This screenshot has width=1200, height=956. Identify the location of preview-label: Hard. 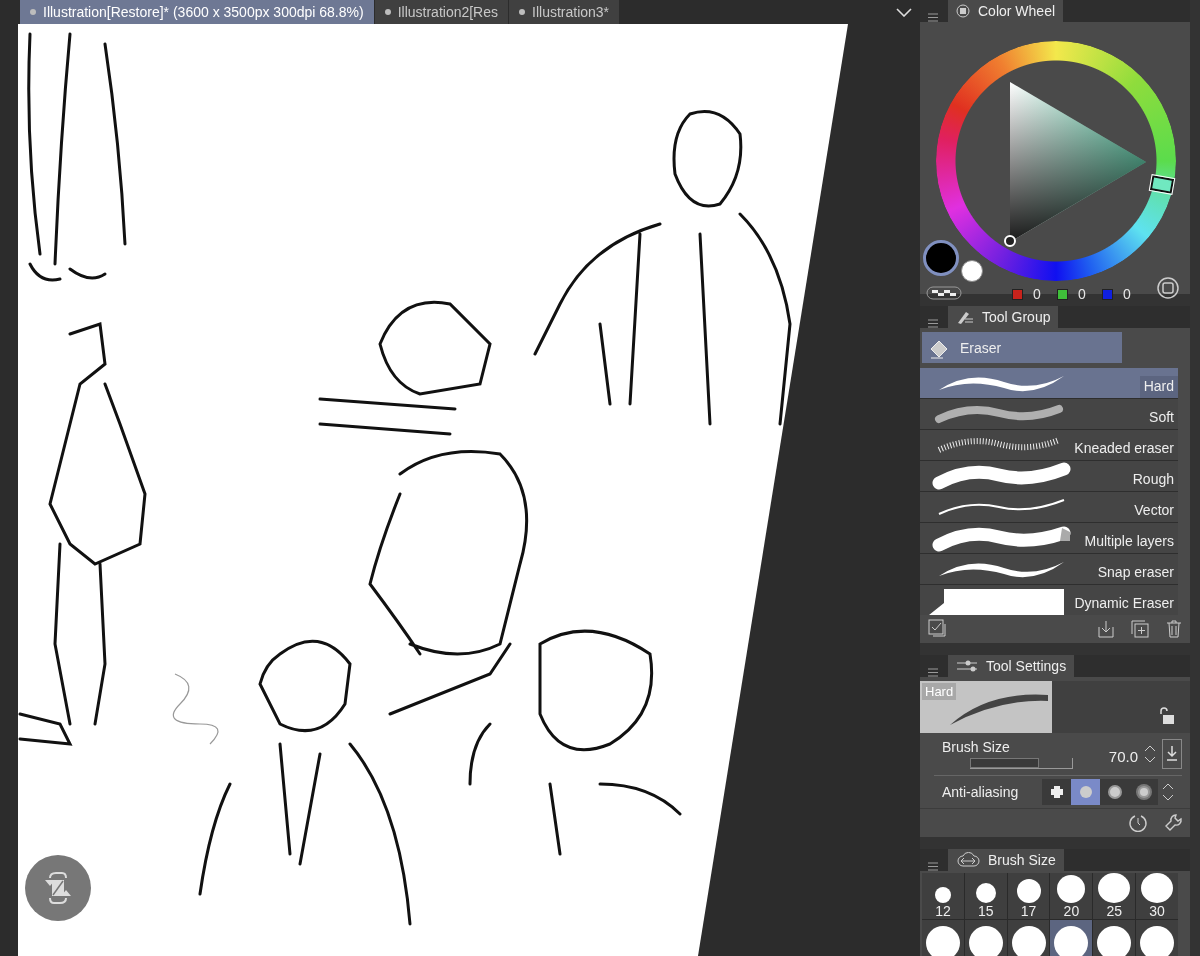
(939, 691).